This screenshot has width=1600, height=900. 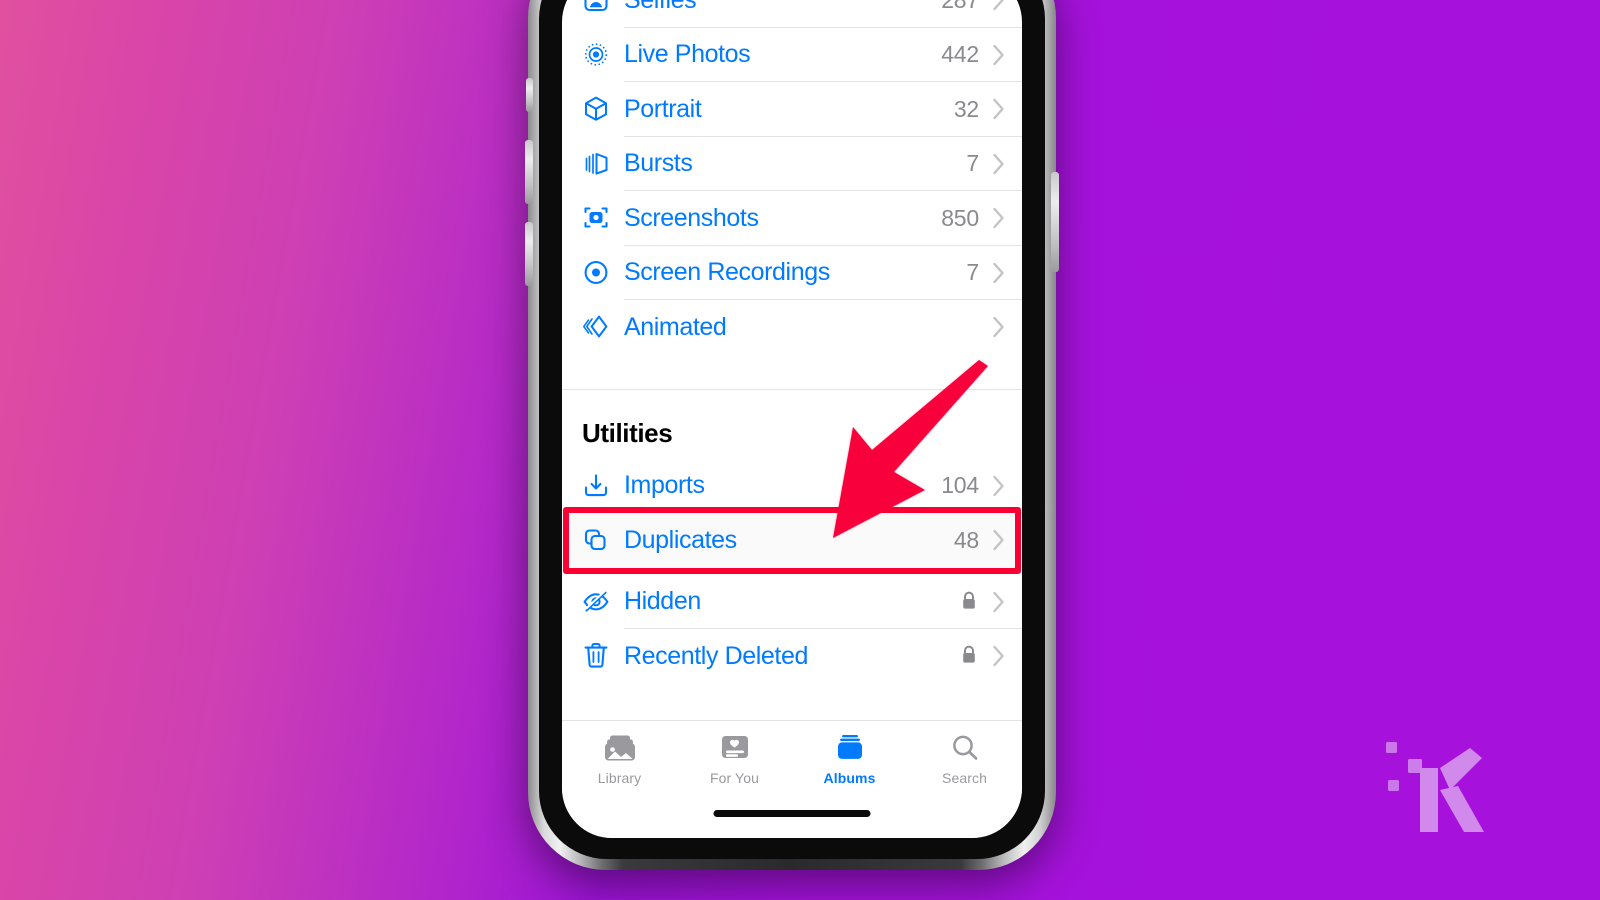 What do you see at coordinates (849, 778) in the screenshot?
I see `tab-label: Albums` at bounding box center [849, 778].